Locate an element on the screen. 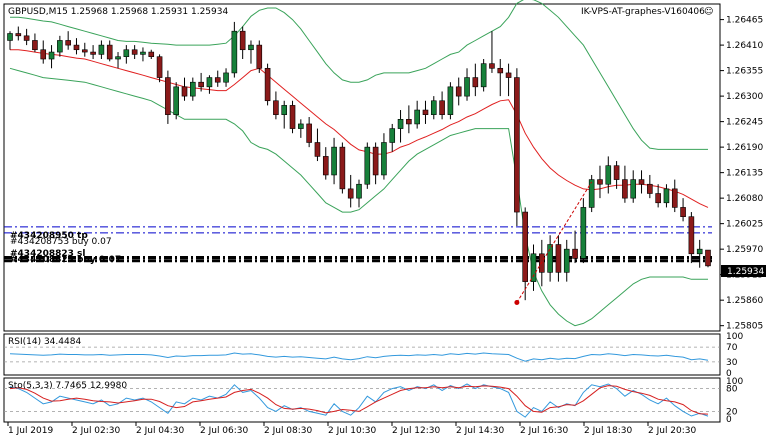 Image resolution: width=768 pixels, height=440 pixels. time-tick-label: 2 Jul 14:30 is located at coordinates (480, 431).